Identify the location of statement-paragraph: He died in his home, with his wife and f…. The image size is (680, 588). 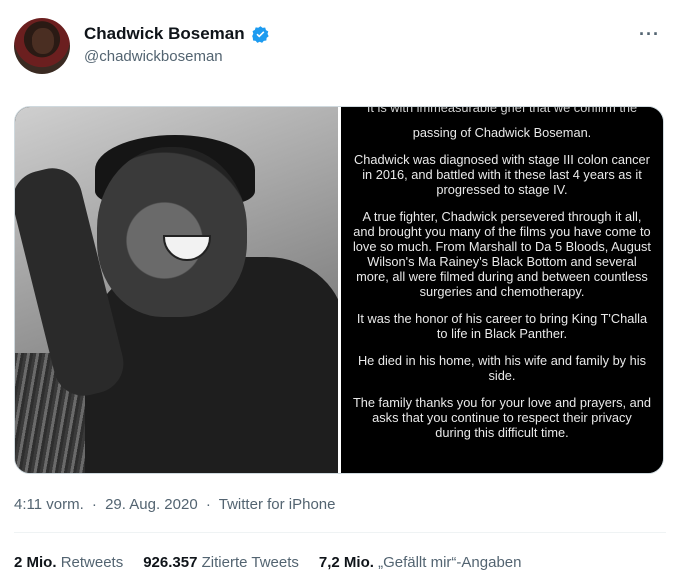
(501, 368).